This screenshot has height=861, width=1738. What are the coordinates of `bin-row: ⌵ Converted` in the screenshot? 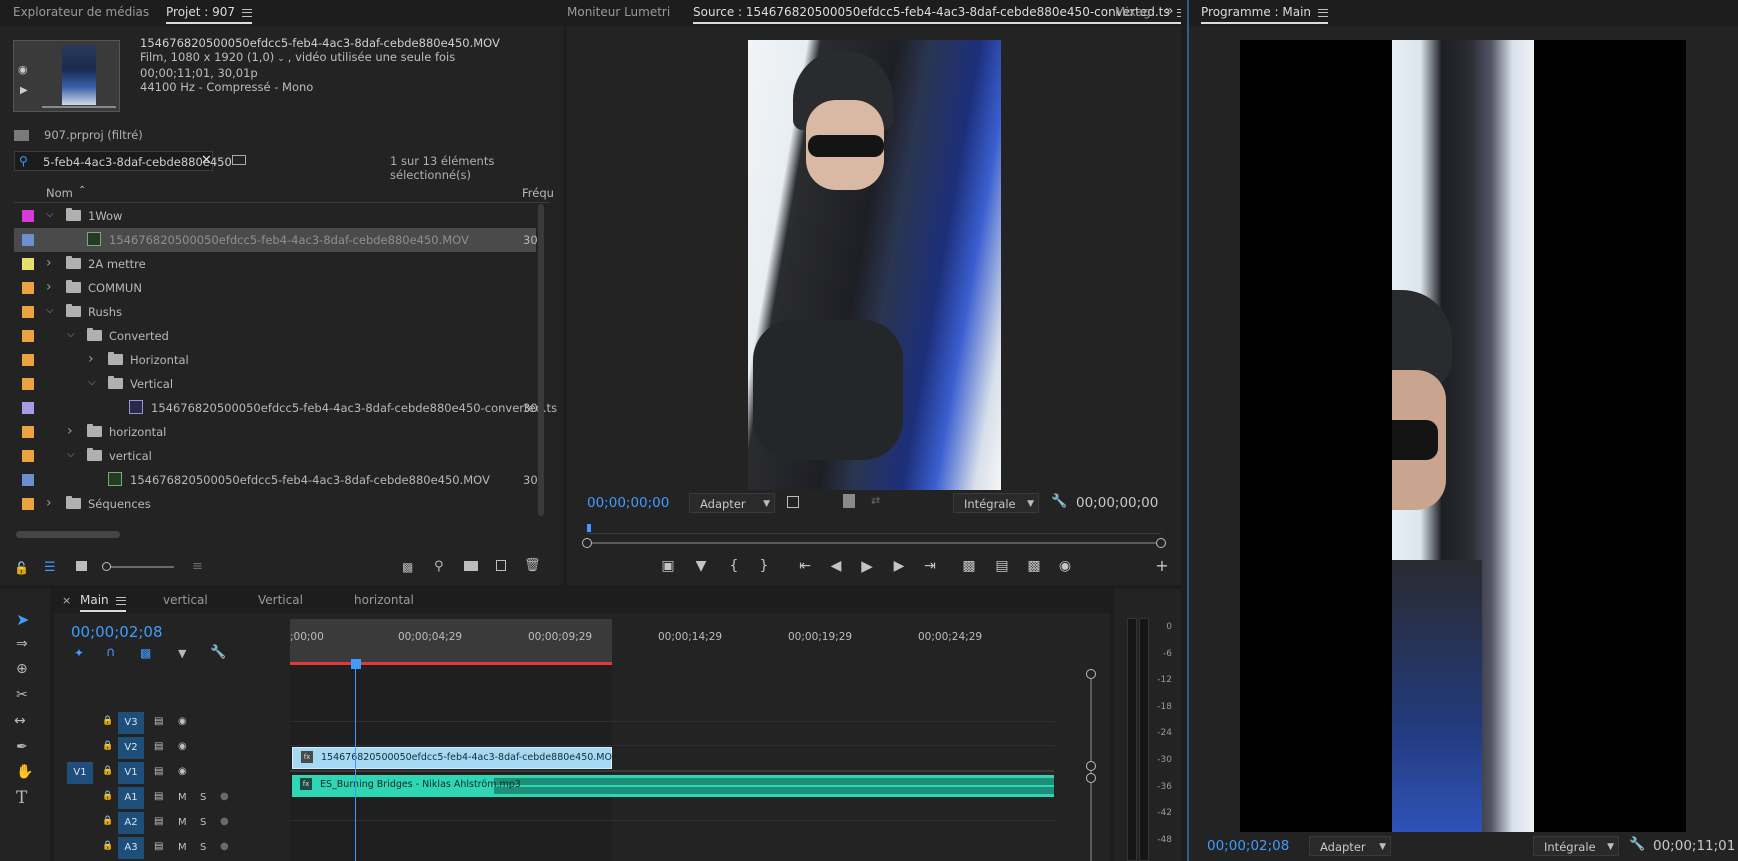 It's located at (275, 336).